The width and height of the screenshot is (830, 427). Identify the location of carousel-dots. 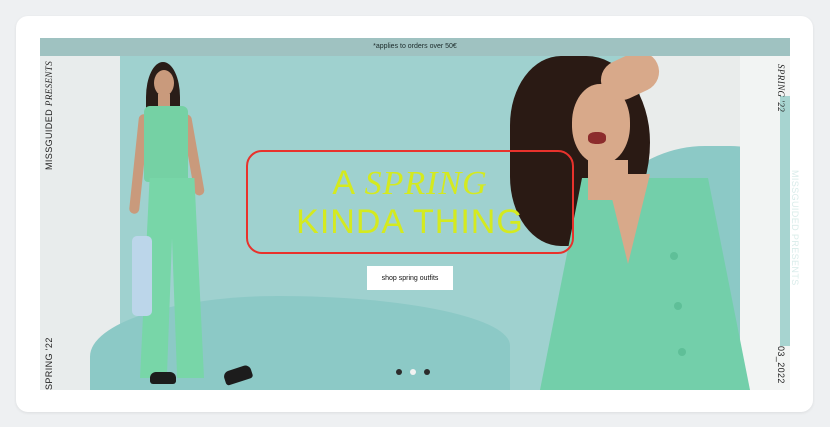
(413, 372).